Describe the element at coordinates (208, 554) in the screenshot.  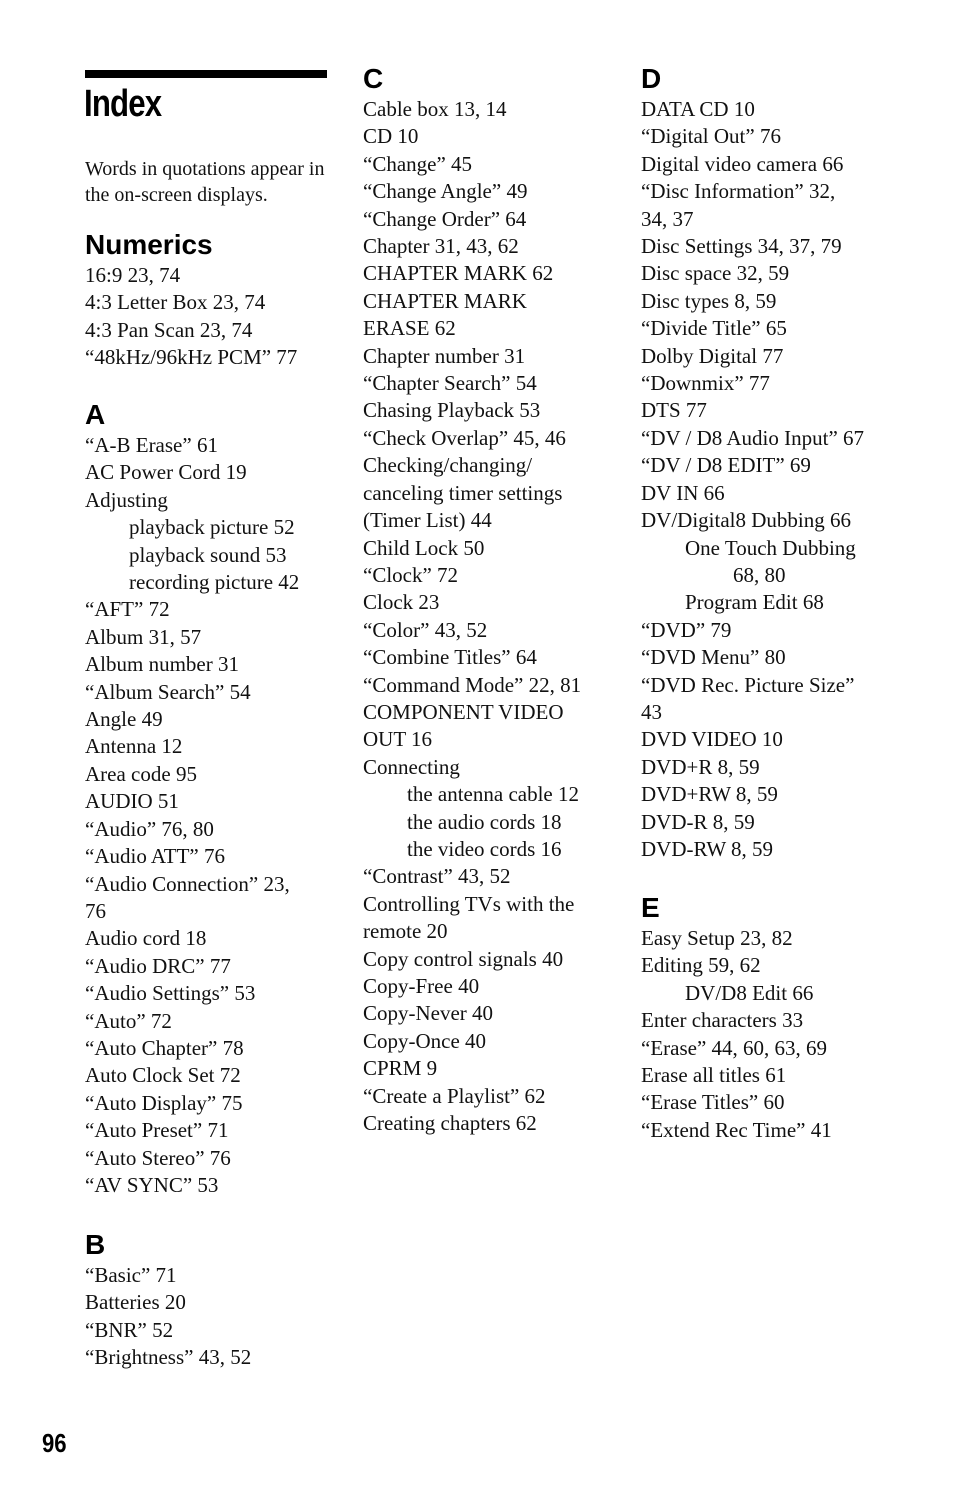
I see `index-subentry: playback sound 53` at that location.